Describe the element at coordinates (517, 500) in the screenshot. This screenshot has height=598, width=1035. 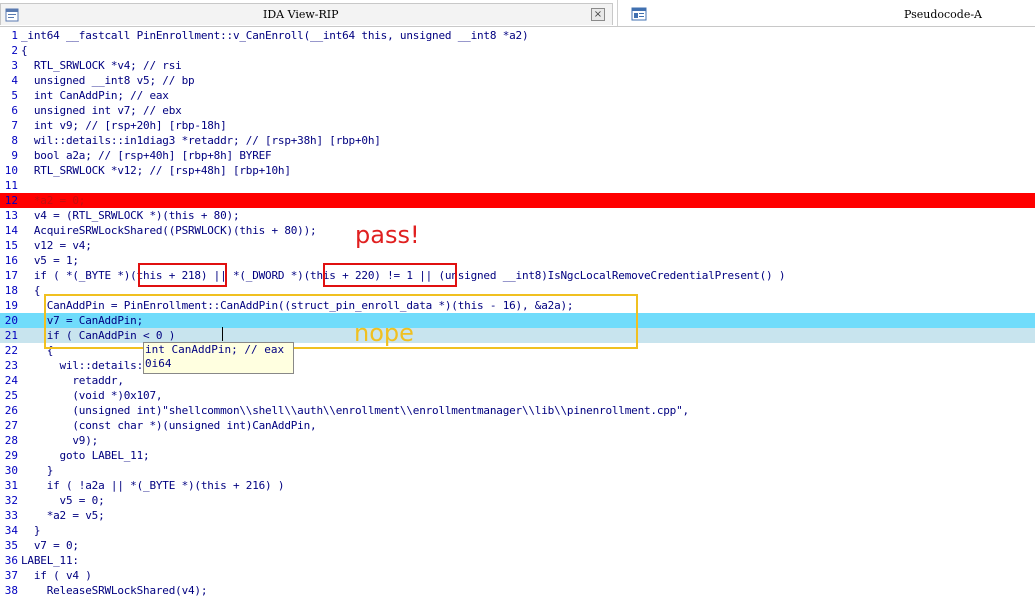
I see `code-line: 32 v5 = 0;` at that location.